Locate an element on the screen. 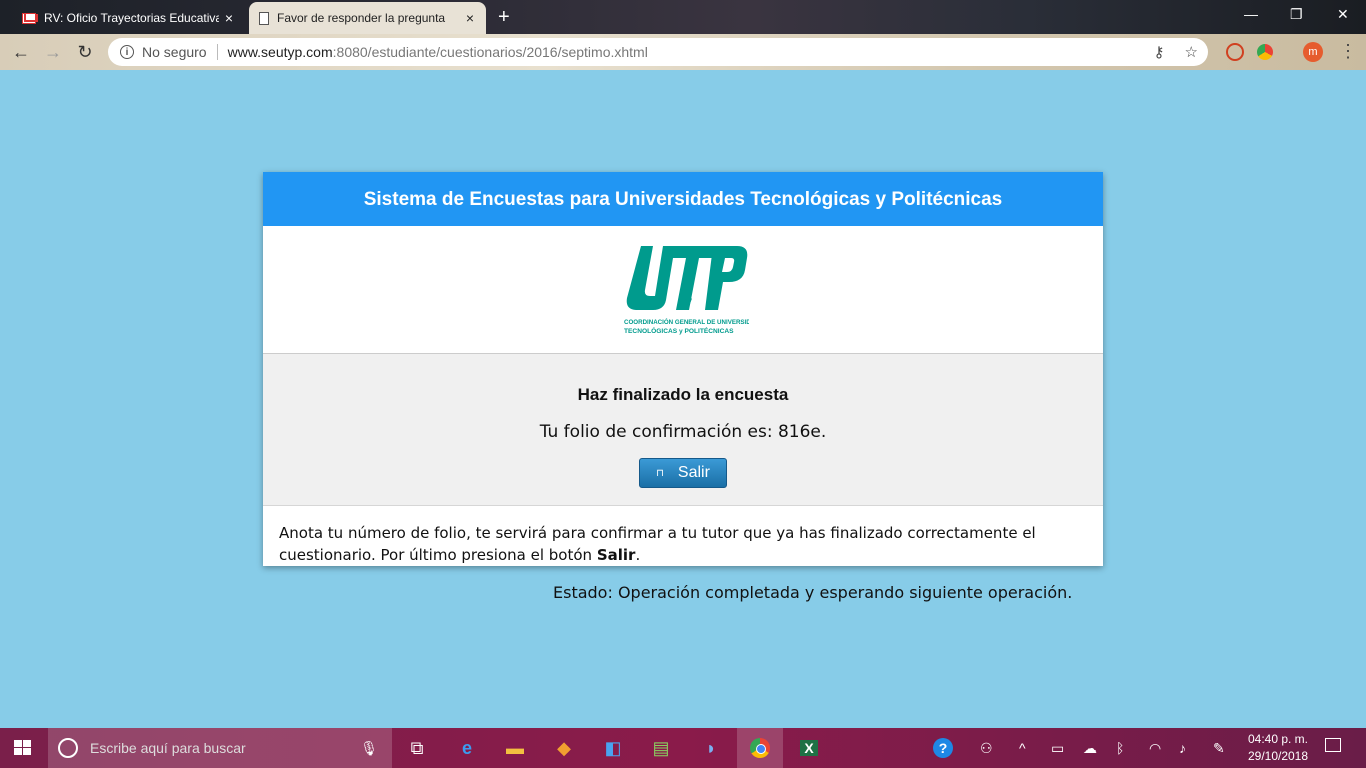 The width and height of the screenshot is (1366, 768). chart-app-icon: ▤ is located at coordinates (661, 748).